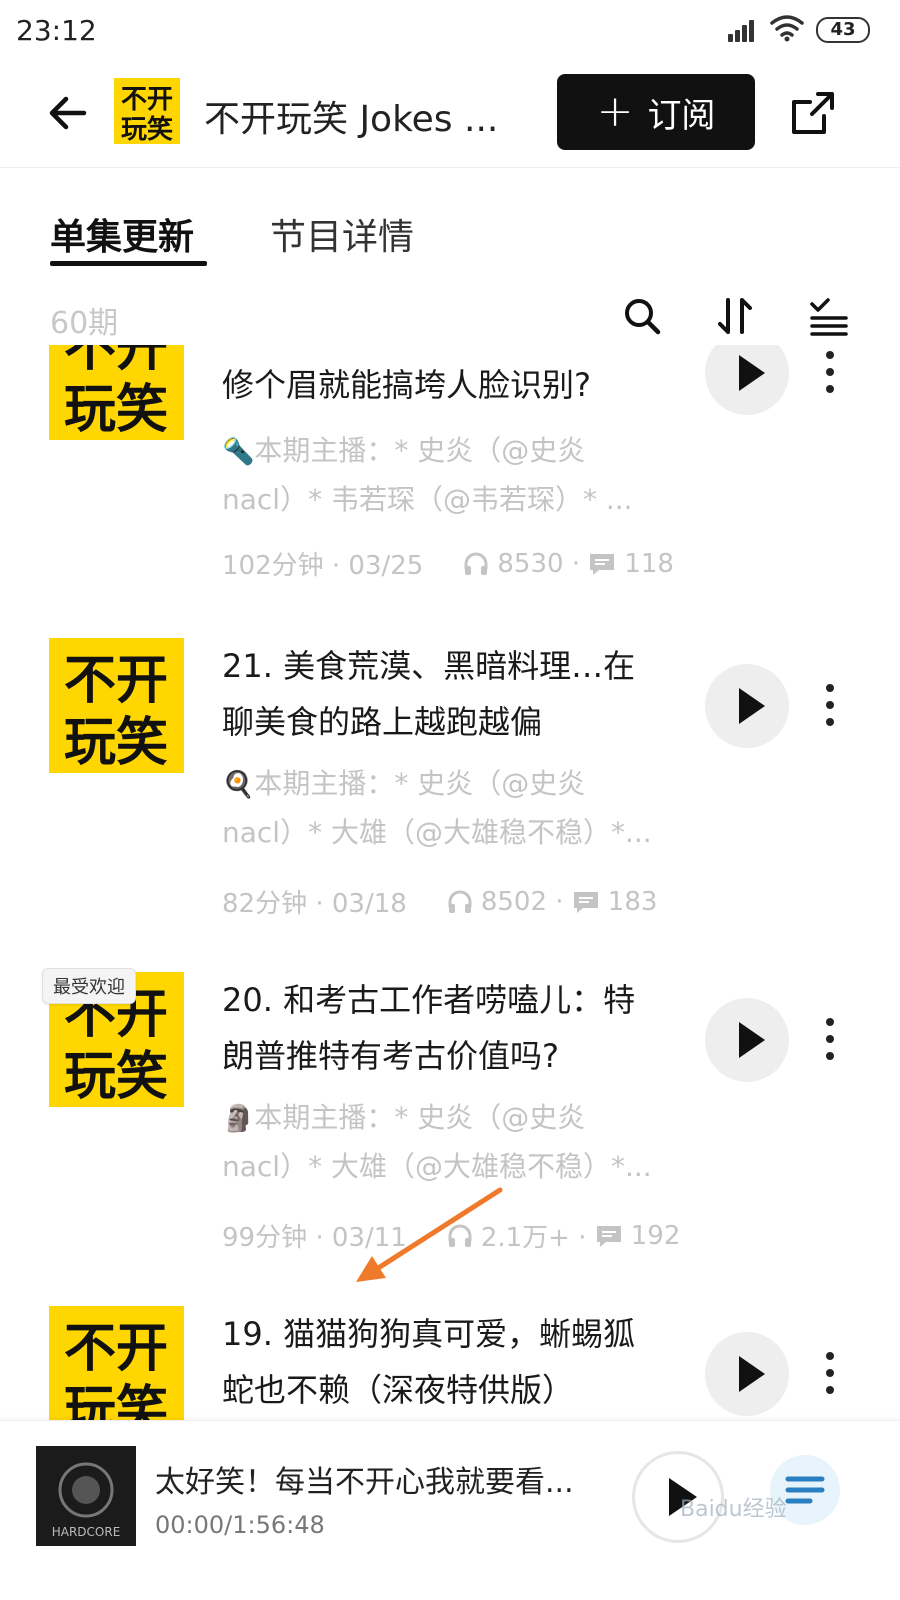 Image resolution: width=900 pixels, height=1600 pixels. I want to click on signal-icon, so click(743, 30).